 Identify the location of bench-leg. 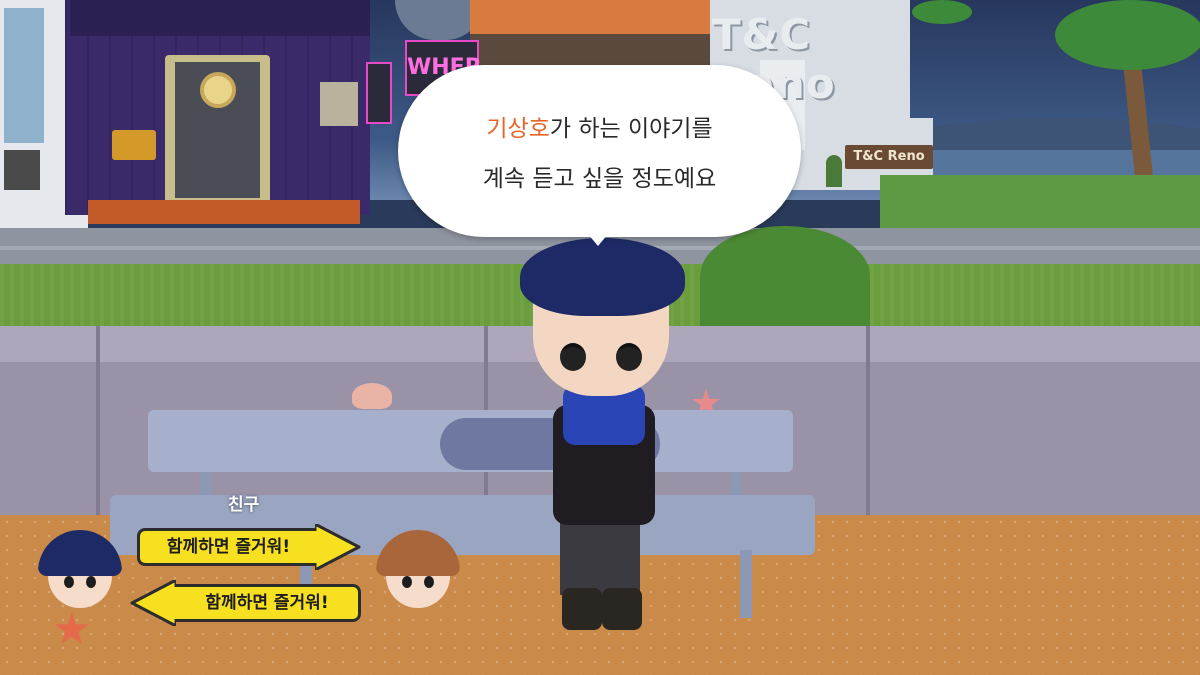
(746, 584).